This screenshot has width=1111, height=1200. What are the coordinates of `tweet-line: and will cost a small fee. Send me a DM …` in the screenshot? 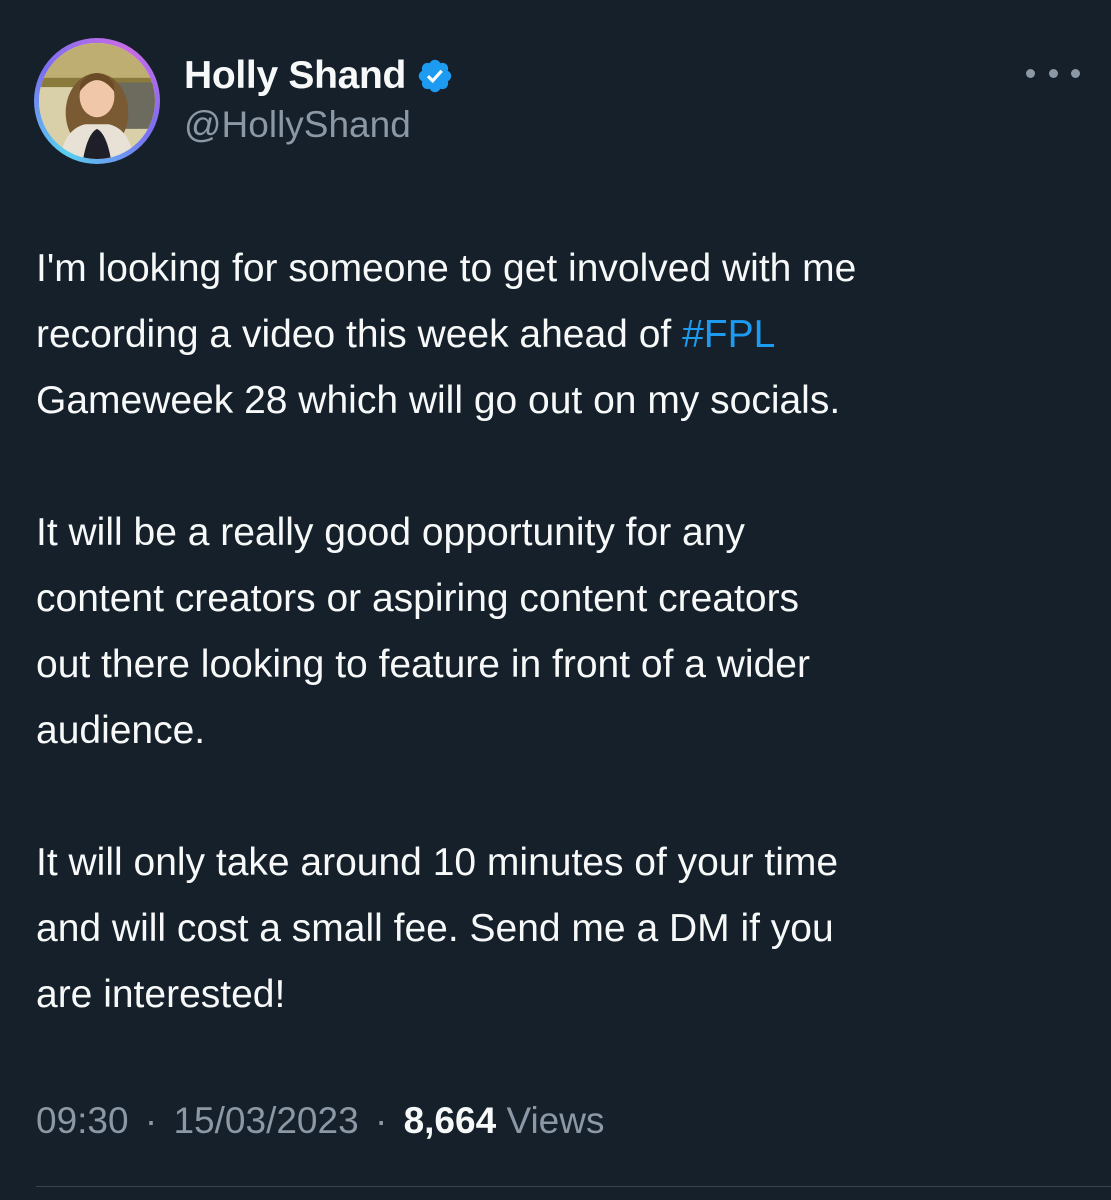 It's located at (435, 928).